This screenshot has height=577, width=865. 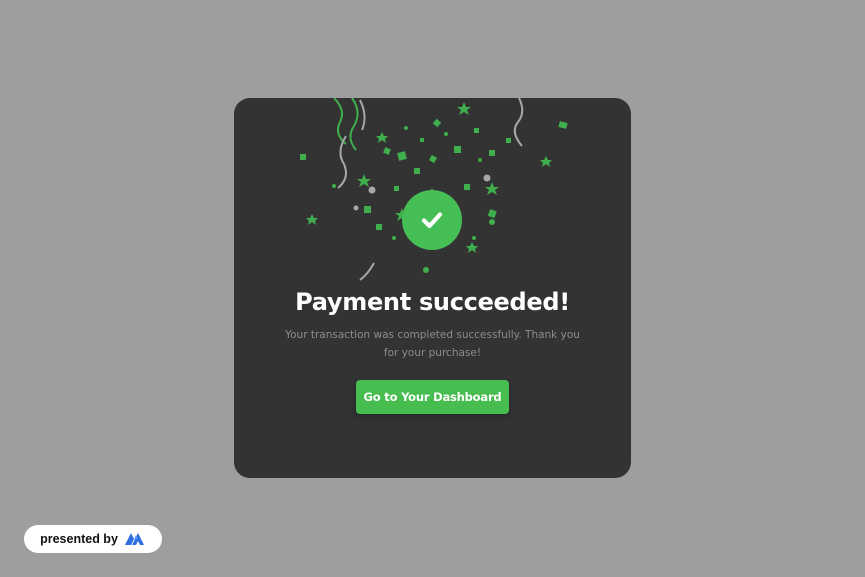 What do you see at coordinates (432, 302) in the screenshot?
I see `modal-title: Payment succeeded!` at bounding box center [432, 302].